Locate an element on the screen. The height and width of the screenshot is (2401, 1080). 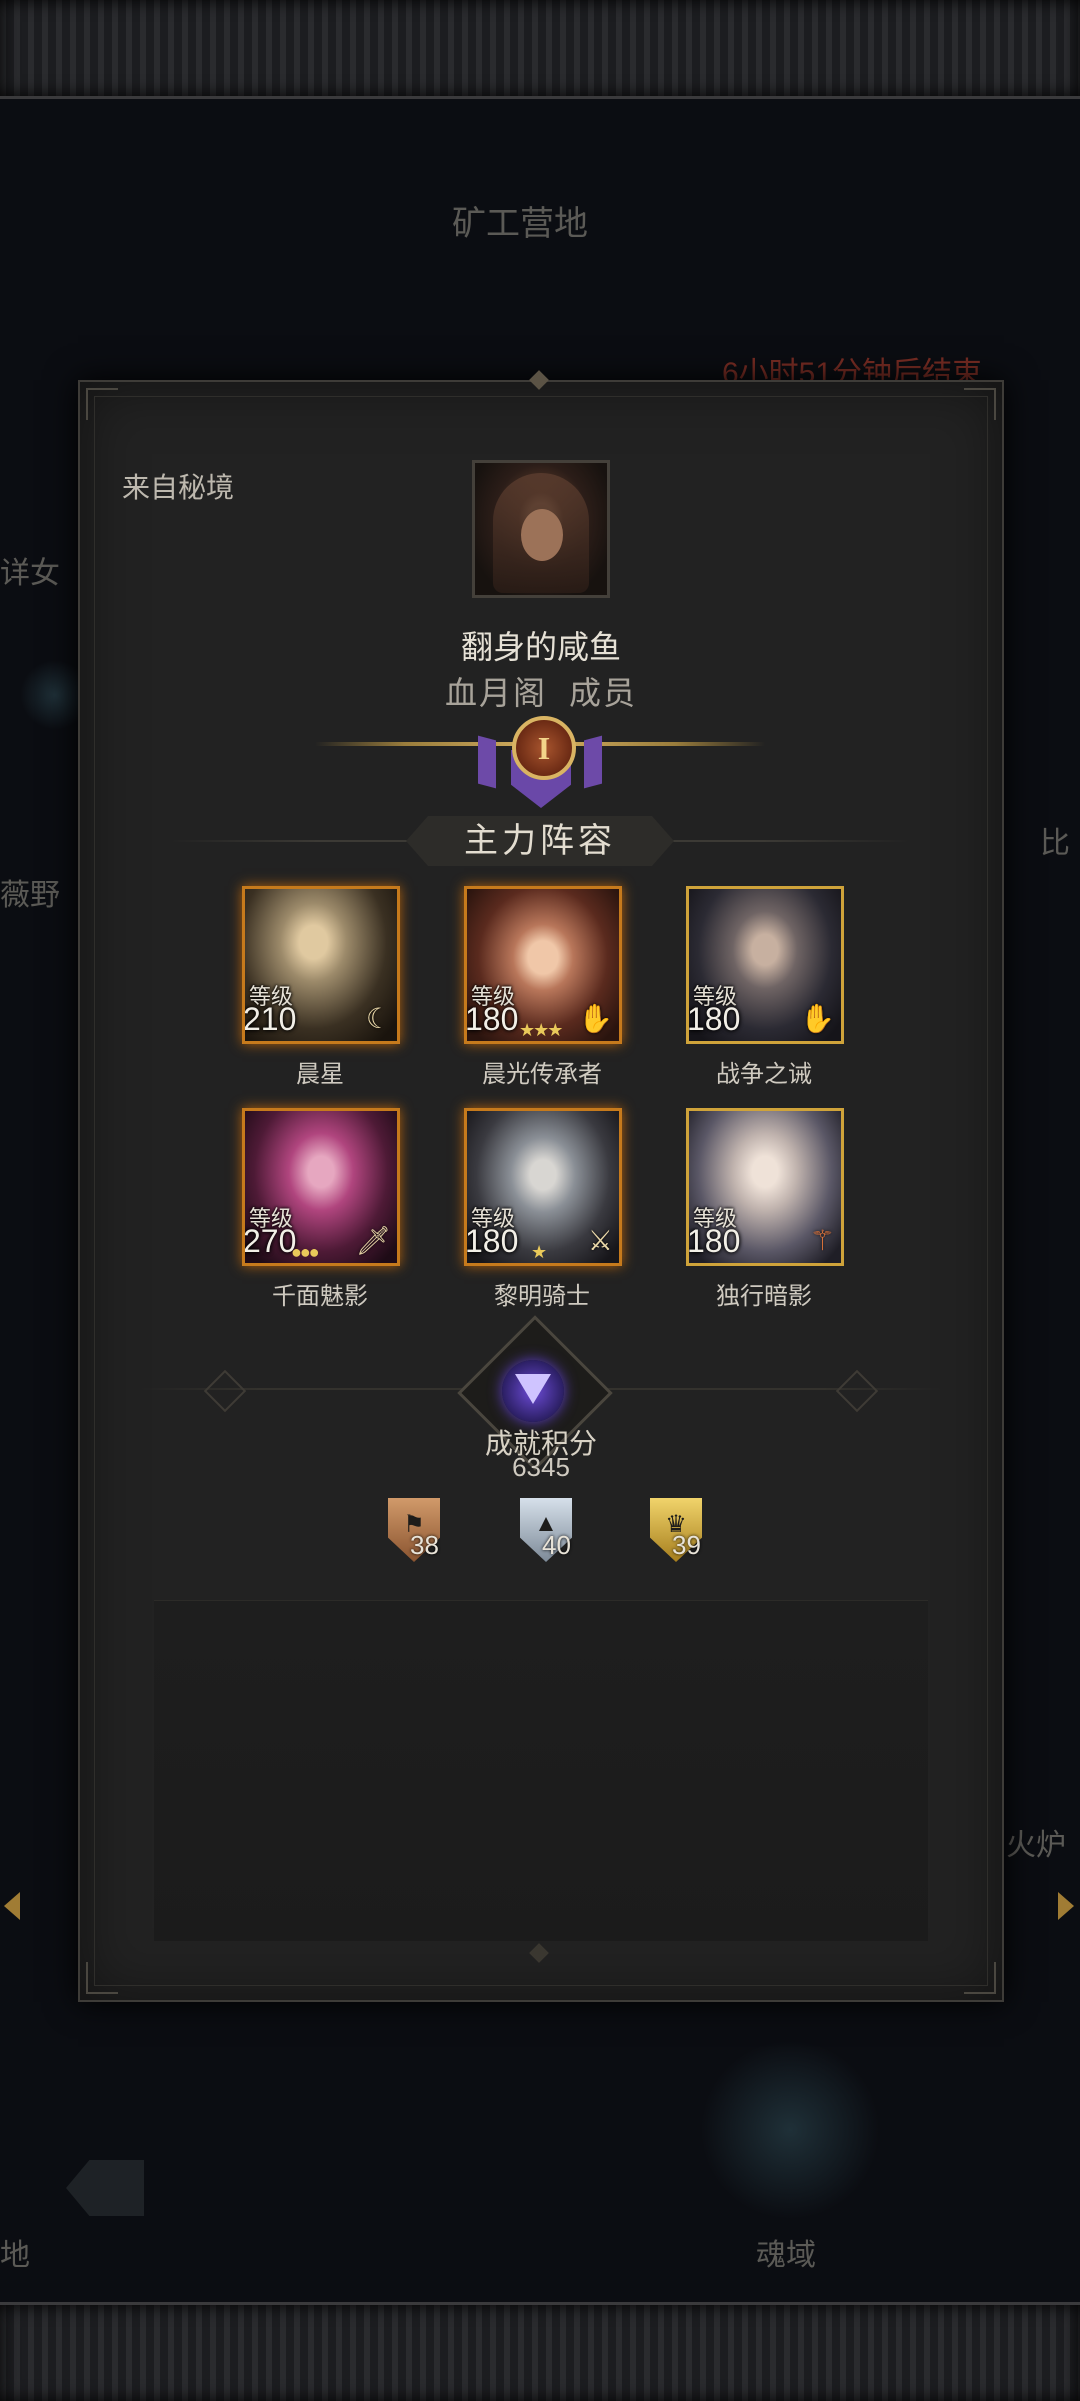
crescent-icon: ☾ is located at coordinates (378, 1018).